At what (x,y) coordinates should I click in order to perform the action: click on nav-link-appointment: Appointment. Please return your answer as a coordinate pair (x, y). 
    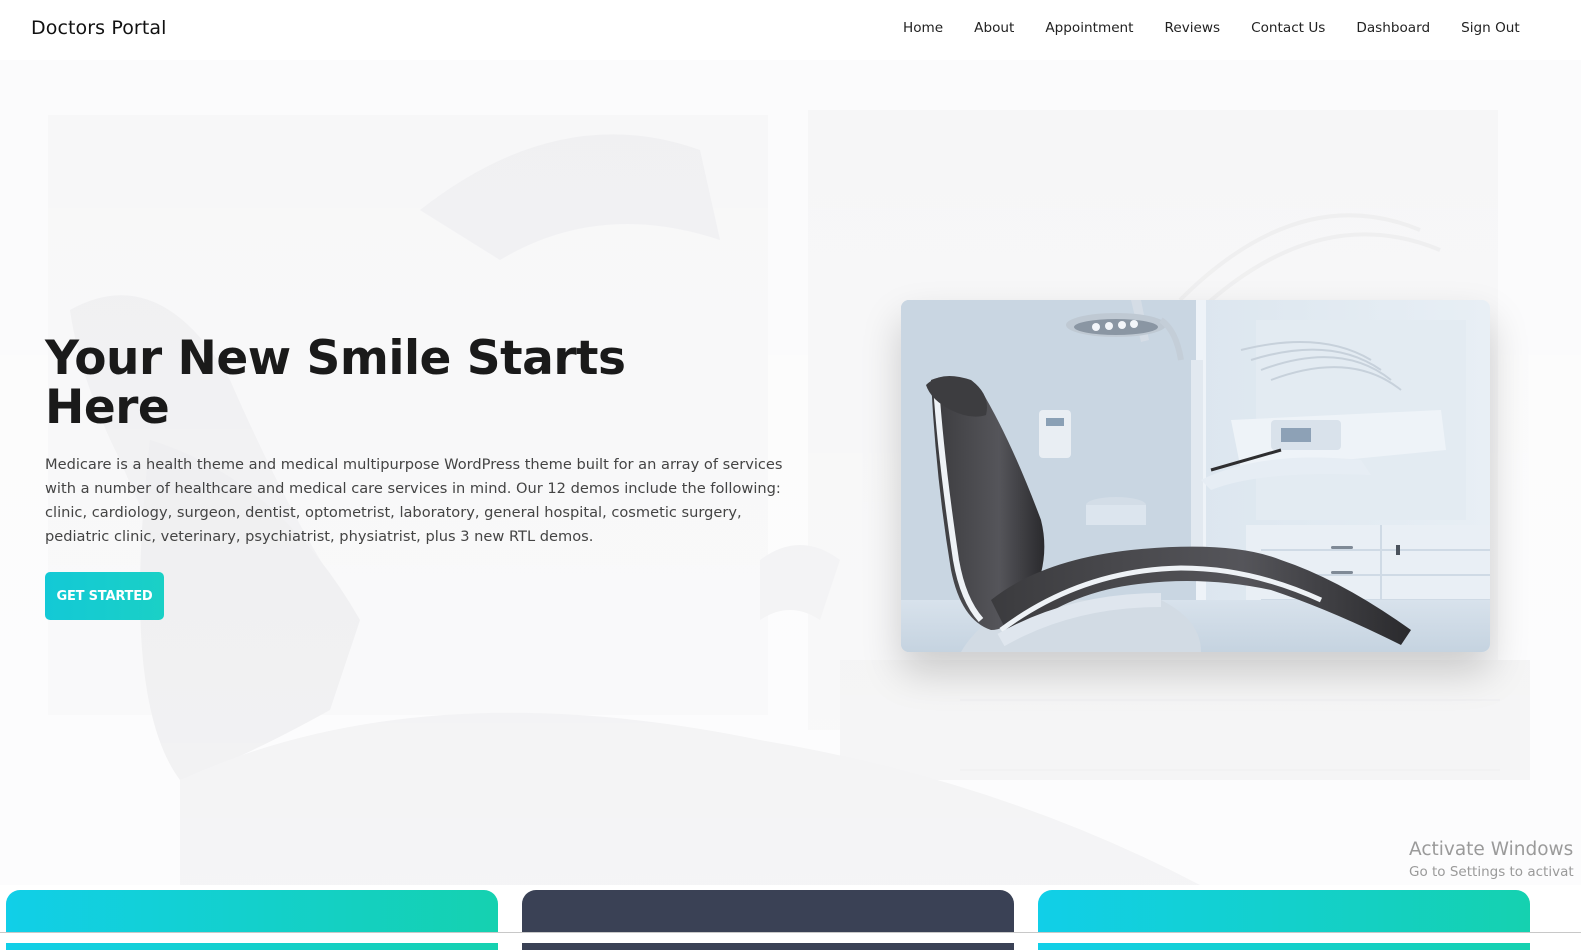
    Looking at the image, I should click on (1089, 28).